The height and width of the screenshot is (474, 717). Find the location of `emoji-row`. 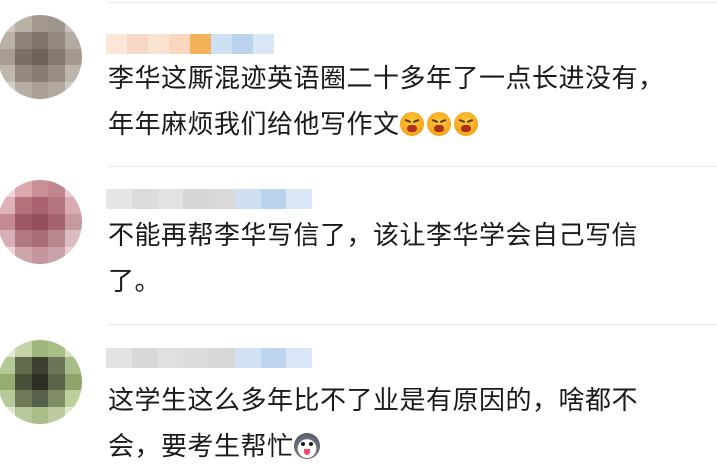

emoji-row is located at coordinates (440, 125).